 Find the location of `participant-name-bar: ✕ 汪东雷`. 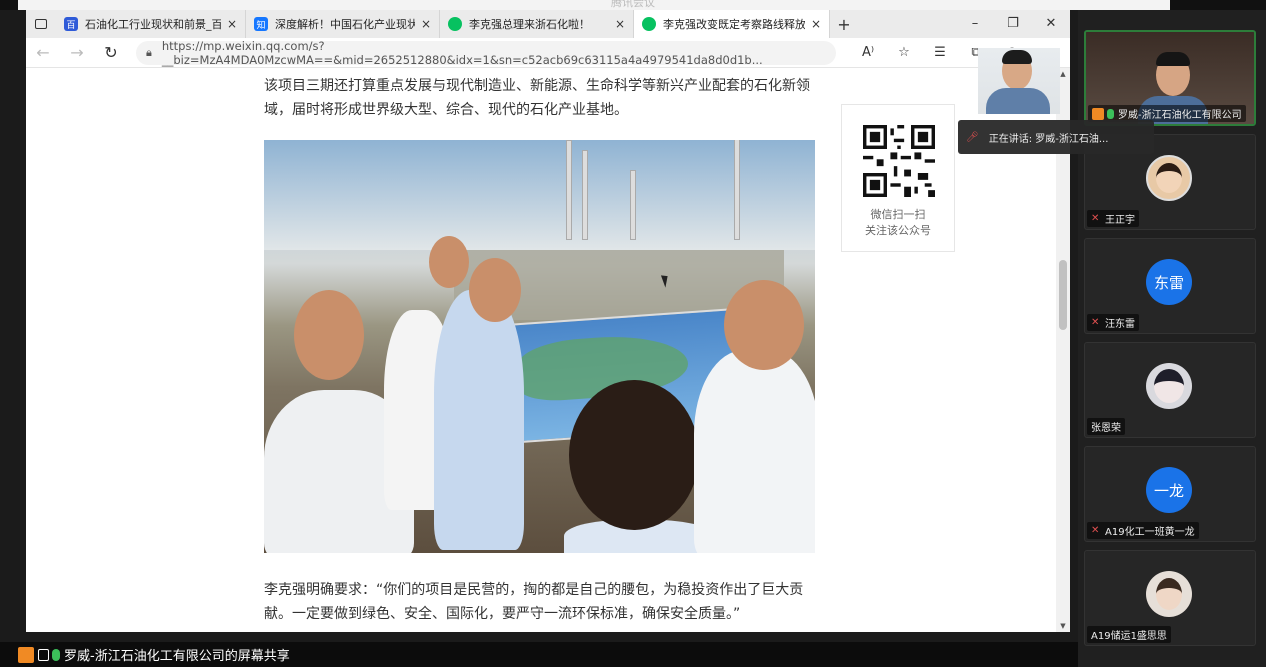

participant-name-bar: ✕ 汪东雷 is located at coordinates (1113, 322).